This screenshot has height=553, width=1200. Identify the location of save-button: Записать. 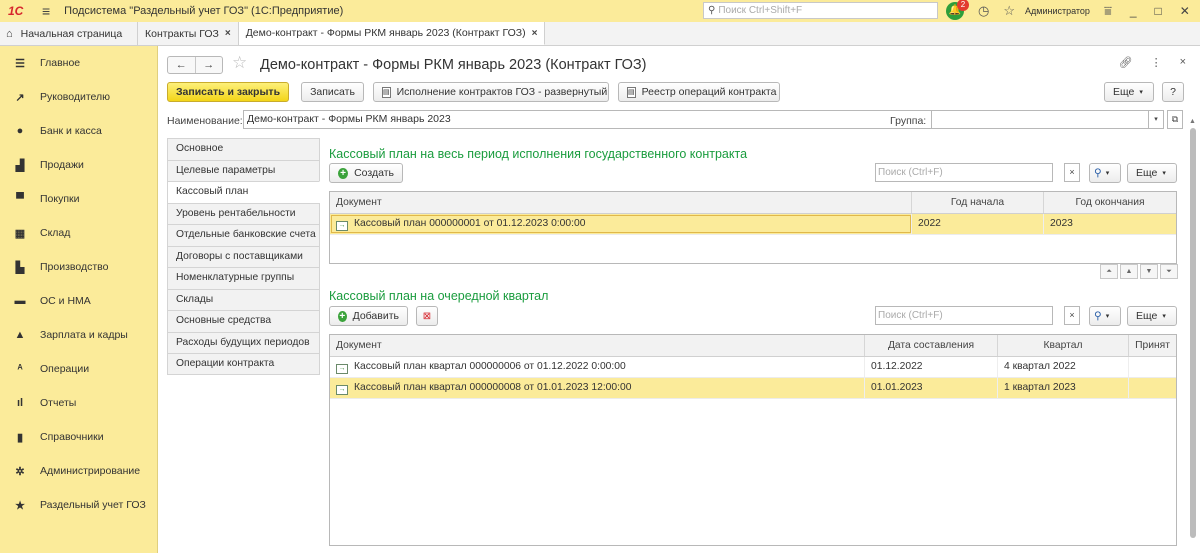
(332, 92).